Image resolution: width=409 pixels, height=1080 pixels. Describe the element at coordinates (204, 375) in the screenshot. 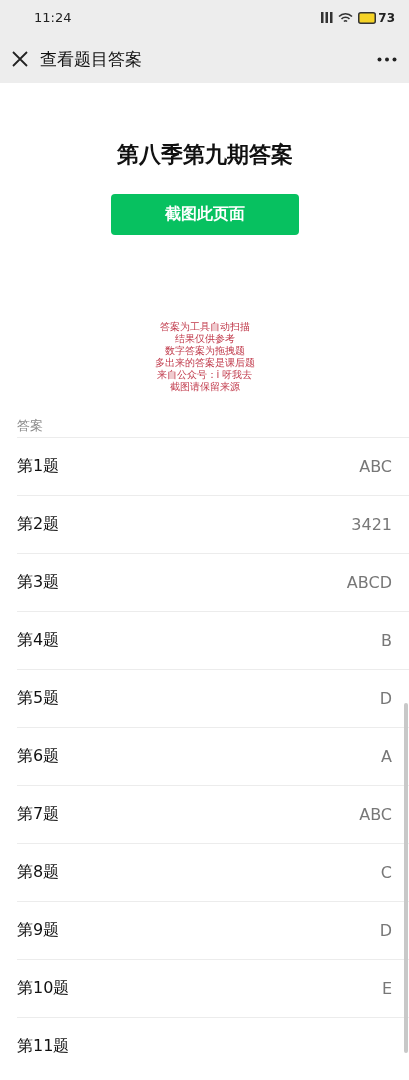

I see `notice-line: 来自公众号：i 呀我去` at that location.